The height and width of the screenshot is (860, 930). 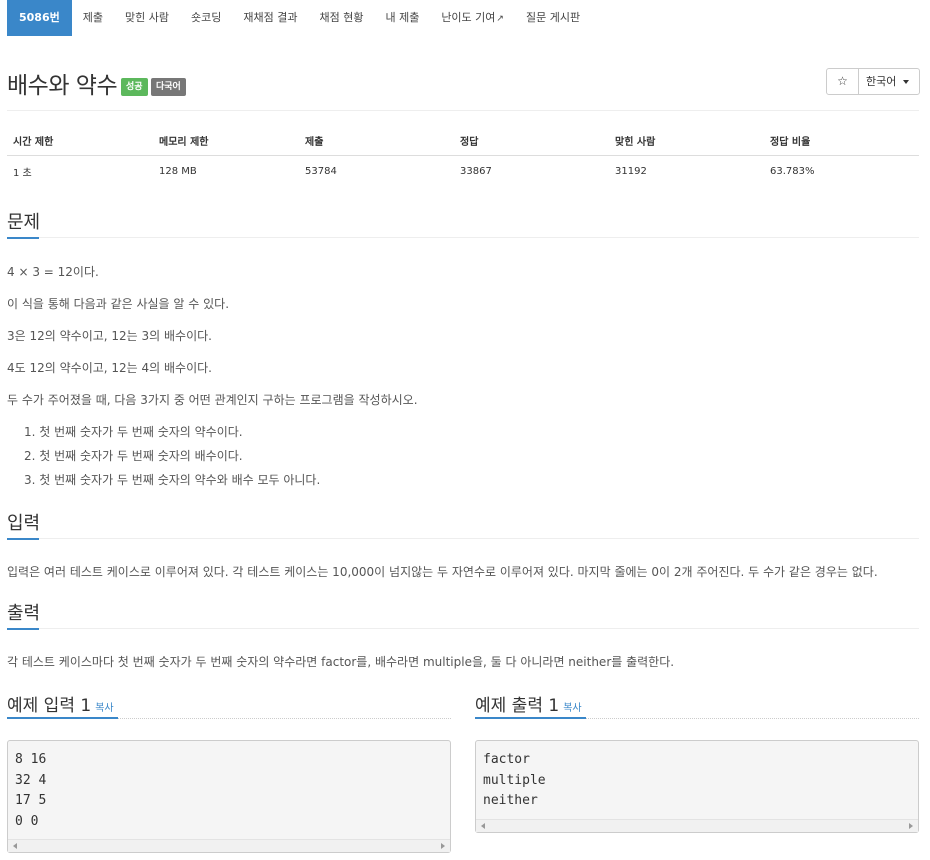 I want to click on multilang-badge: 다국어, so click(x=168, y=87).